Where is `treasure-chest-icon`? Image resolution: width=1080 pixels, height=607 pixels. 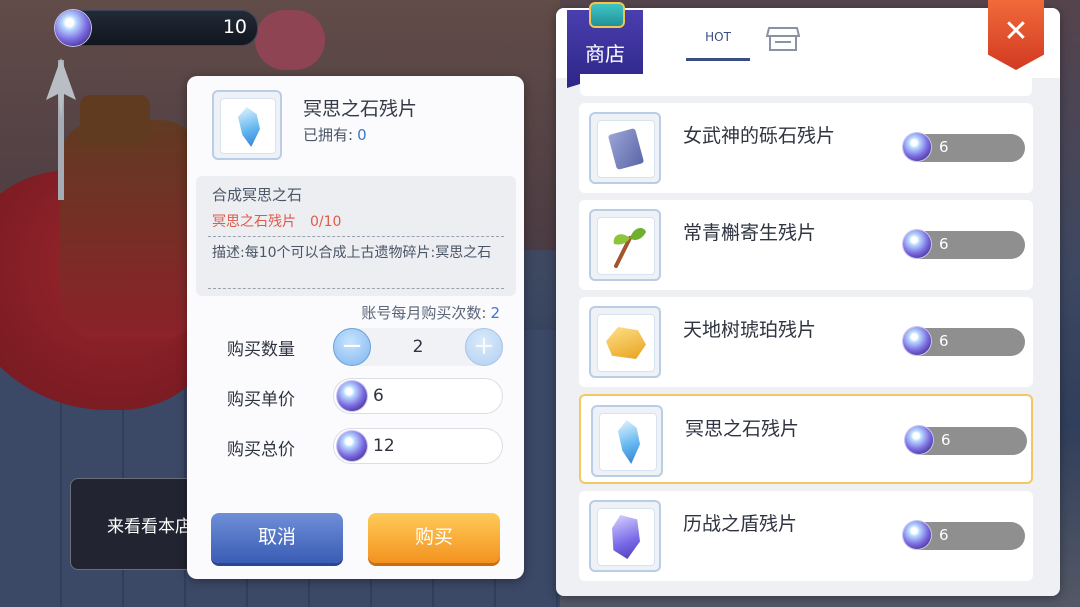
treasure-chest-icon is located at coordinates (607, 15).